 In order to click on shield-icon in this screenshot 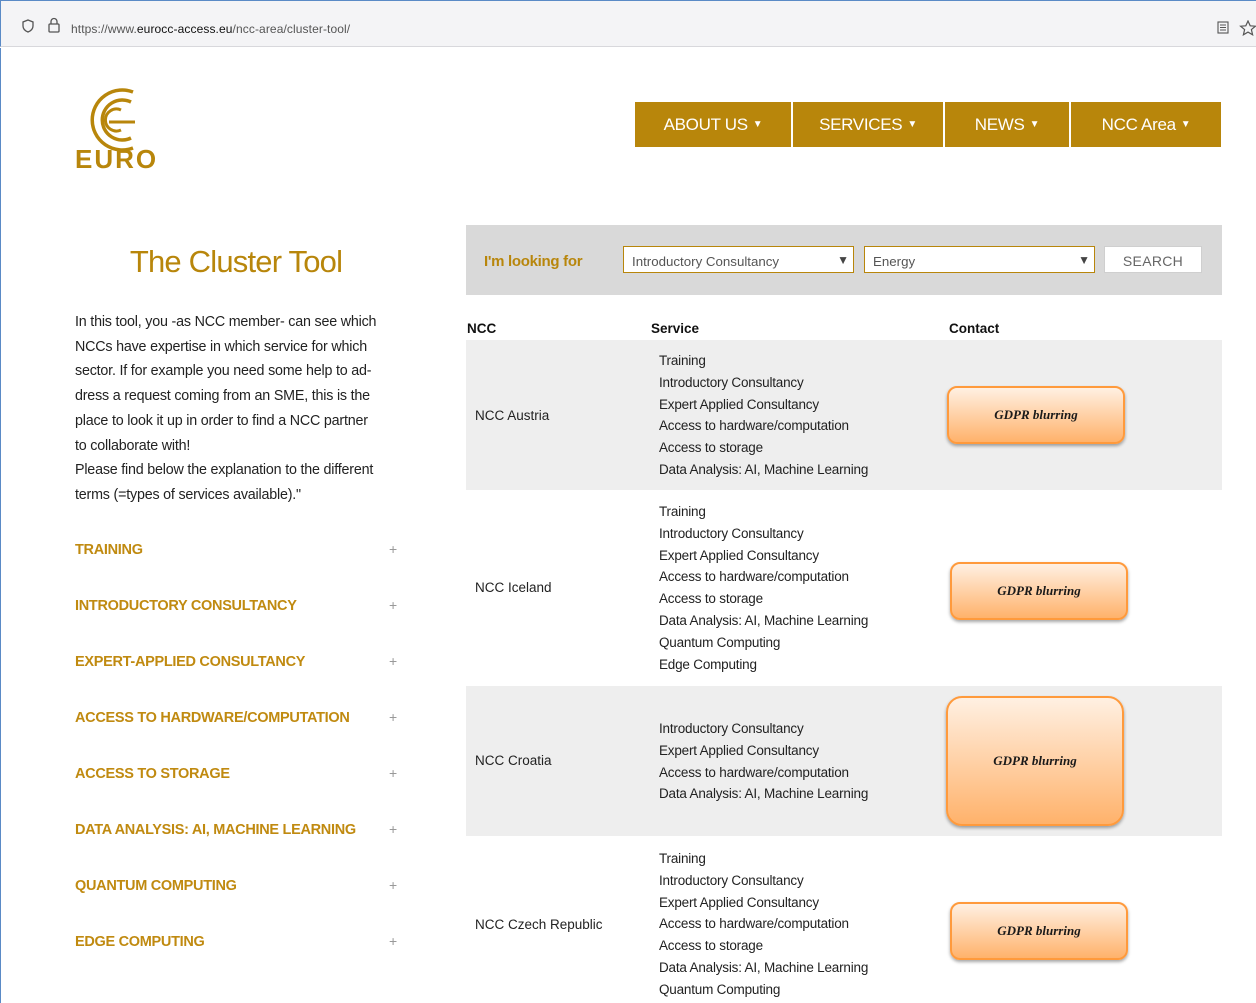, I will do `click(28, 26)`.